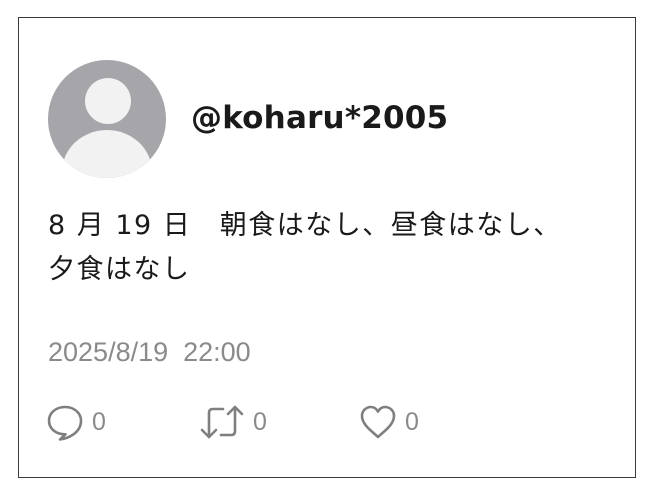 The image size is (656, 498). What do you see at coordinates (65, 422) in the screenshot?
I see `speech-bubble-icon` at bounding box center [65, 422].